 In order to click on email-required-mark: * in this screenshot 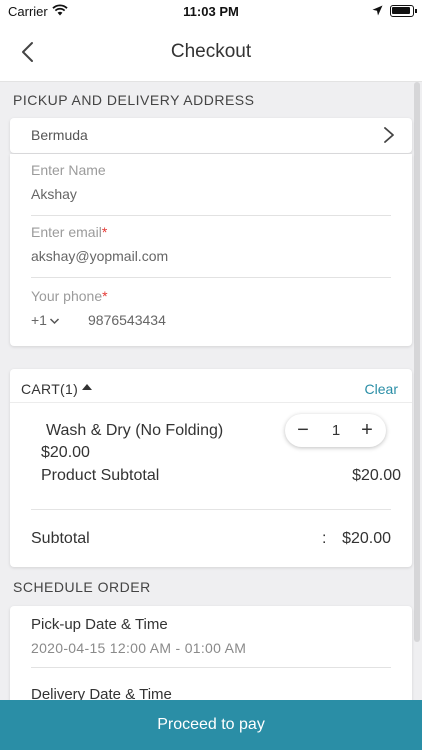, I will do `click(104, 232)`.